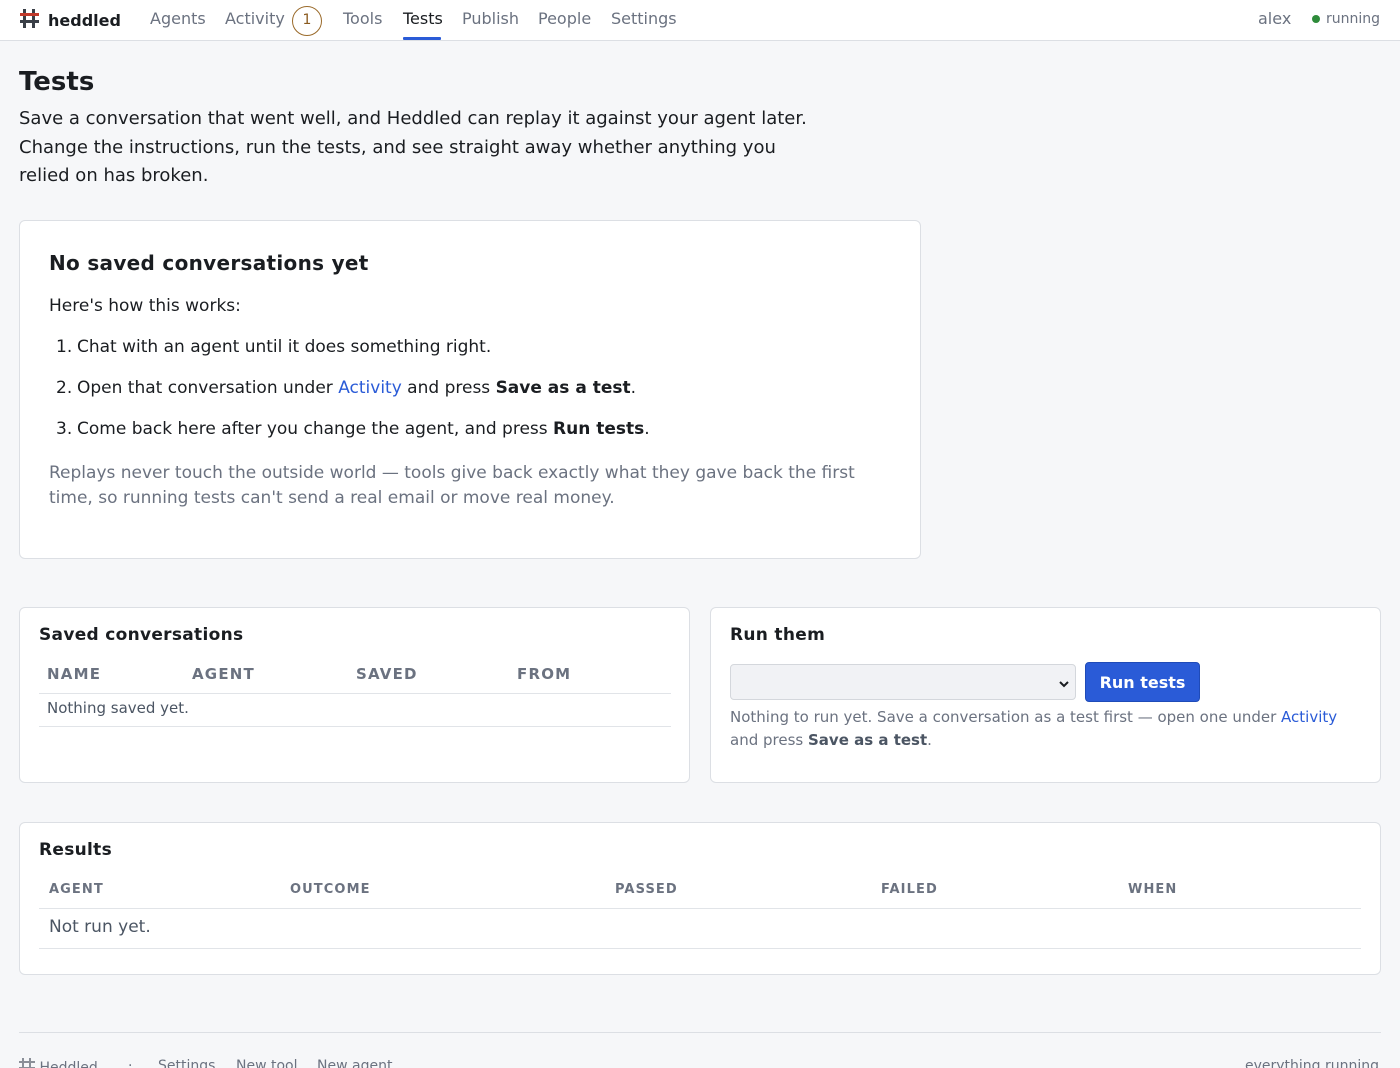 This screenshot has height=1068, width=1400. Describe the element at coordinates (255, 18) in the screenshot. I see `nav-activity: Activity` at that location.